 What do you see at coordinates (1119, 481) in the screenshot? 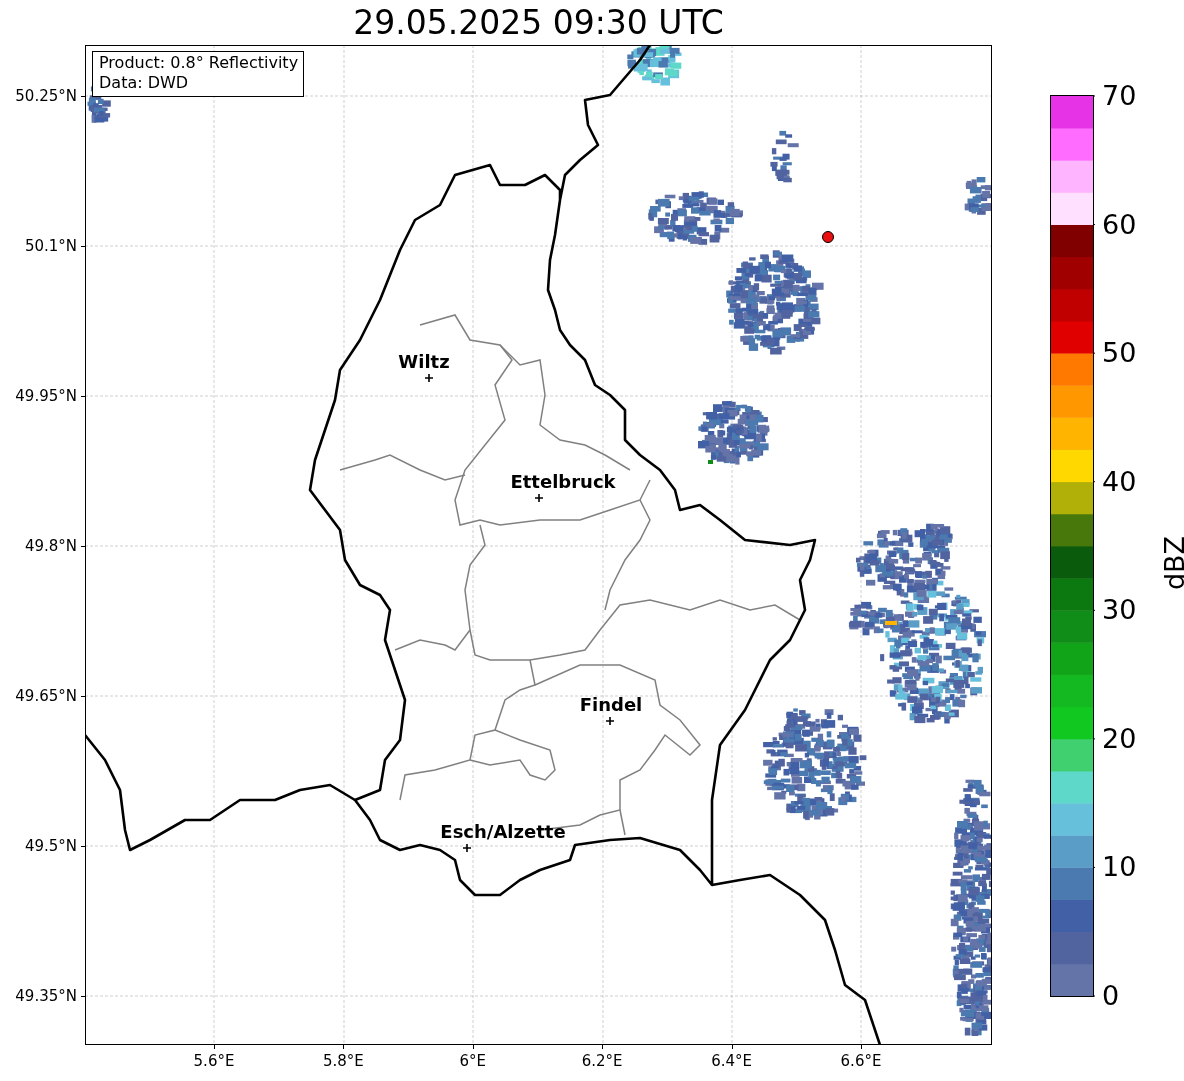
I see `scale-tick-label: 40` at bounding box center [1119, 481].